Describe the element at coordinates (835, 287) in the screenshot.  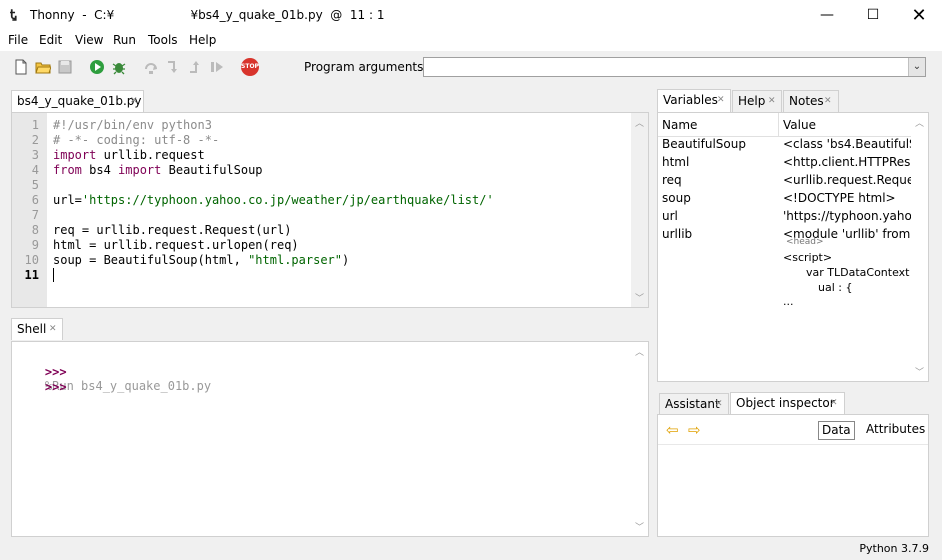
I see `value-overflow-text: ual : {` at that location.